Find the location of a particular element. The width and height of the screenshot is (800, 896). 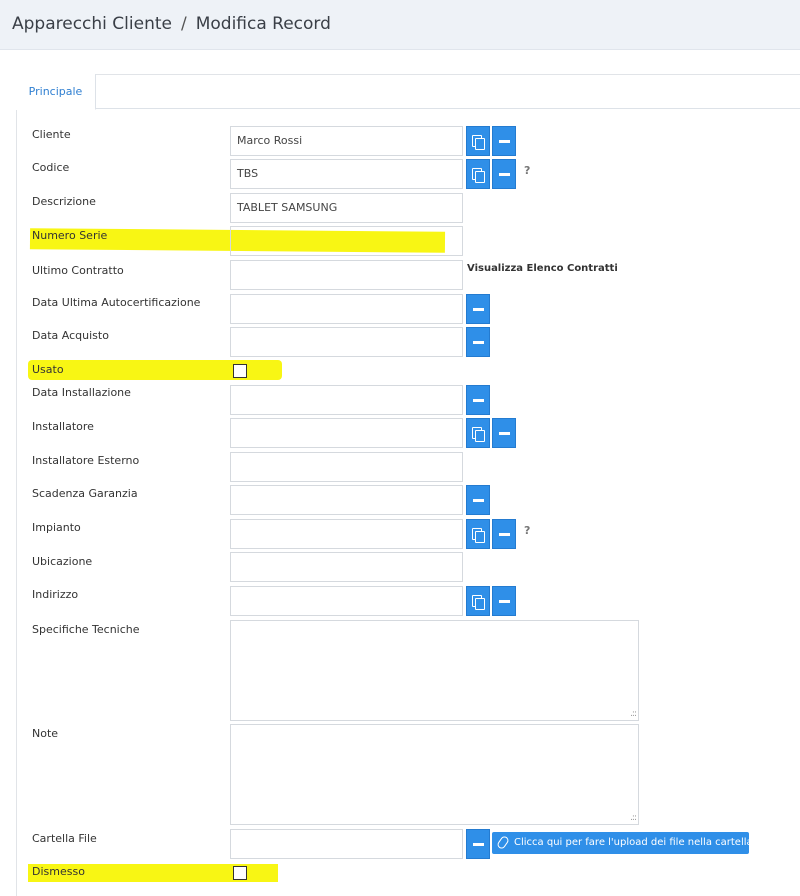

installatore-clear-button is located at coordinates (504, 433).